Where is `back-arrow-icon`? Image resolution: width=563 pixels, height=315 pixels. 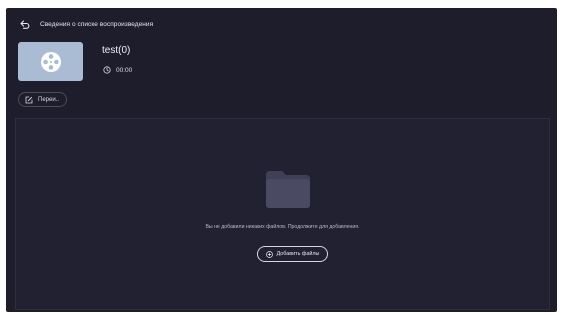 back-arrow-icon is located at coordinates (25, 24).